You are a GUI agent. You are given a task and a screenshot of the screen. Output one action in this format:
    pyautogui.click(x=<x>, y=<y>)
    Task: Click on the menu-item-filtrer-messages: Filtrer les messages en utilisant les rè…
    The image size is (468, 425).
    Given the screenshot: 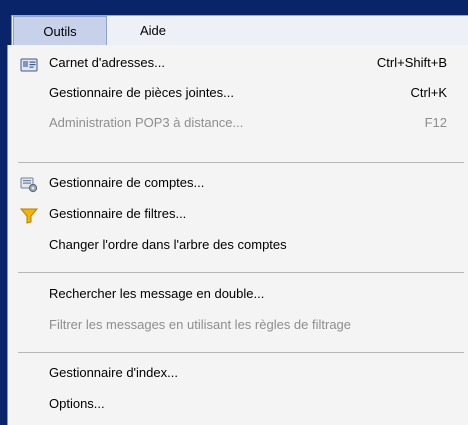 What is the action you would take?
    pyautogui.click(x=238, y=325)
    